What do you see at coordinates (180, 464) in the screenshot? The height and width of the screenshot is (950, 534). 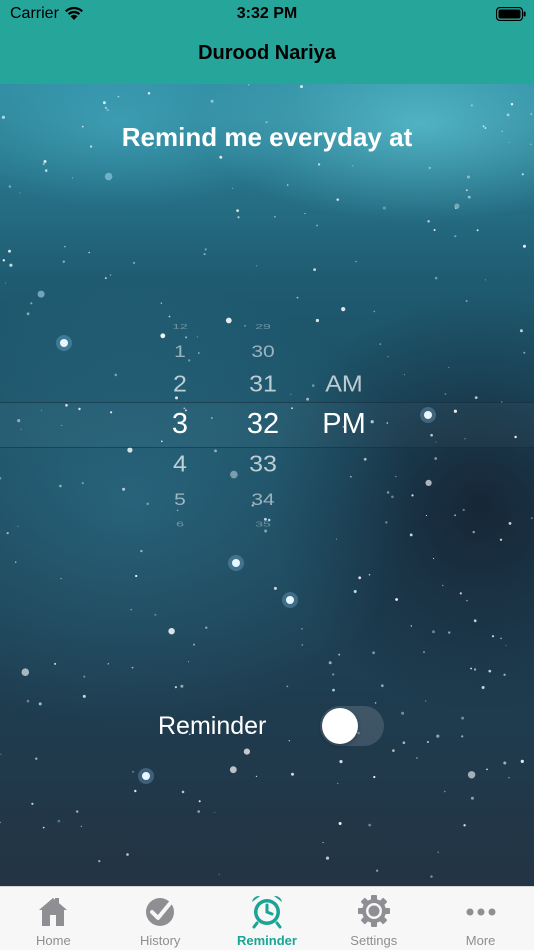 I see `picker-item: 4` at bounding box center [180, 464].